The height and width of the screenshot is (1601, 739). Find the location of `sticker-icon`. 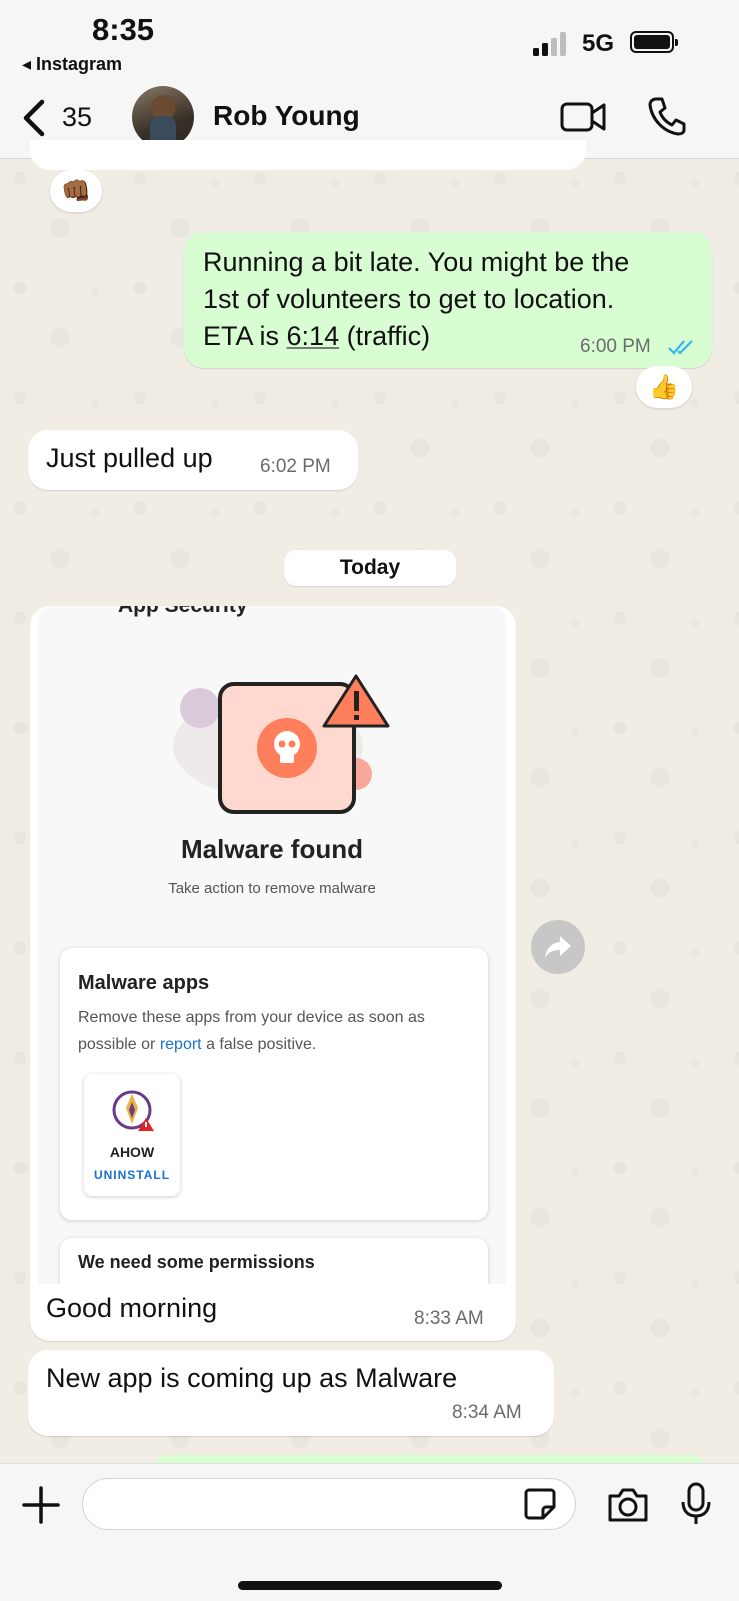

sticker-icon is located at coordinates (540, 1504).